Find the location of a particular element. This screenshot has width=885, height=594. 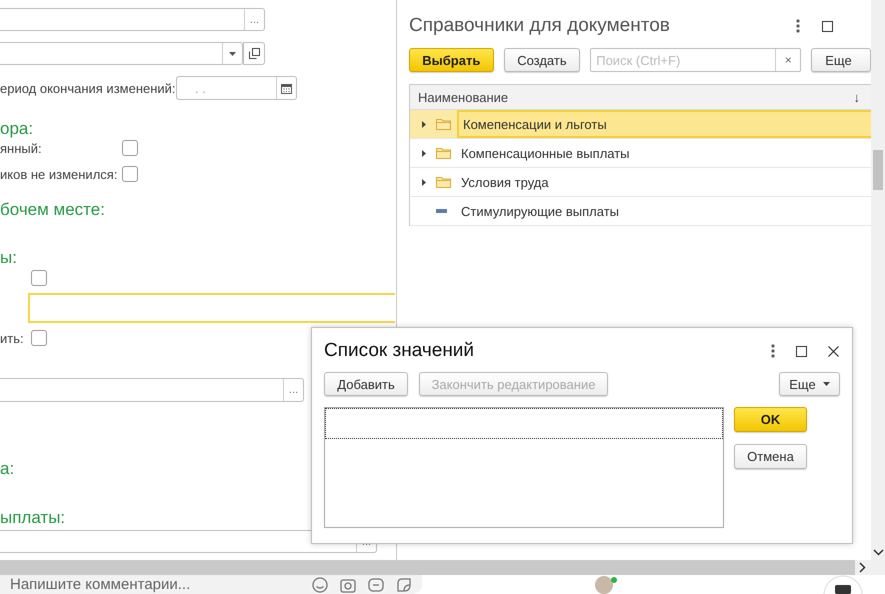

window-title: Справочники для документов is located at coordinates (540, 26).